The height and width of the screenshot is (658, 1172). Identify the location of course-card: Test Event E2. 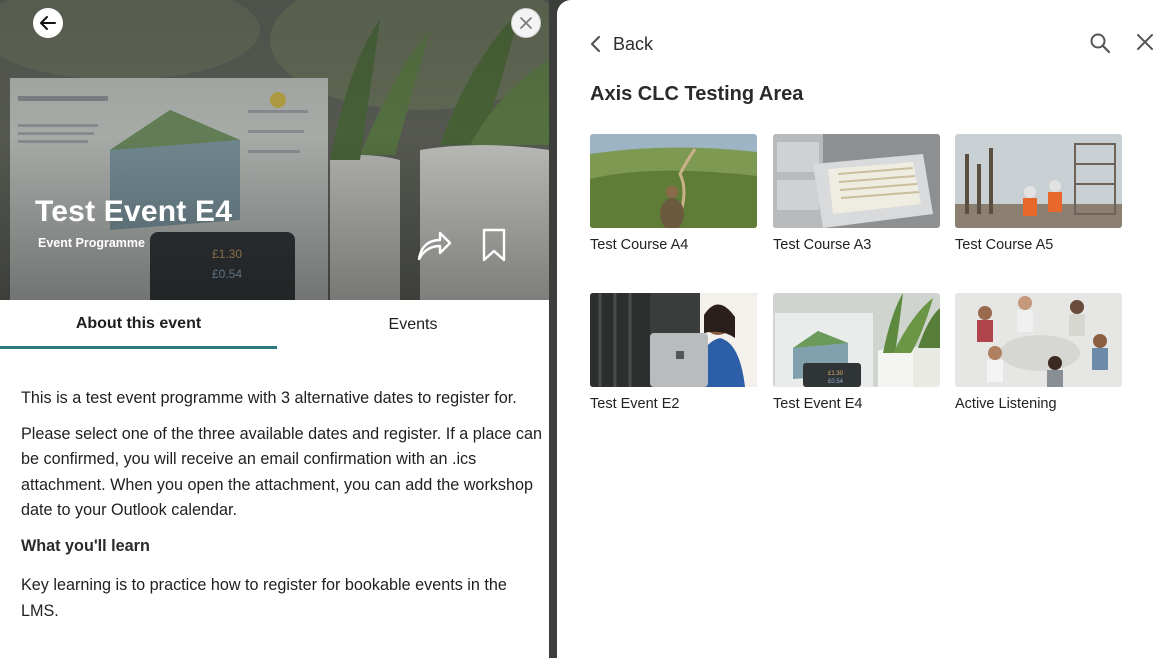
(674, 352).